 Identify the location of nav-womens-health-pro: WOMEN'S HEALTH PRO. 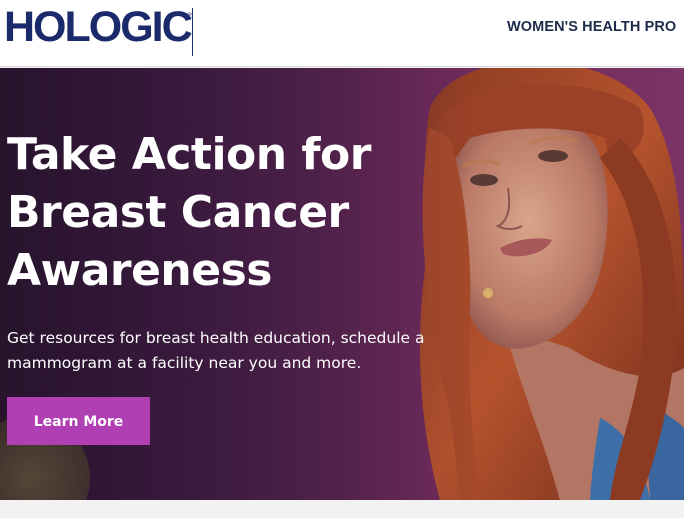
(591, 27).